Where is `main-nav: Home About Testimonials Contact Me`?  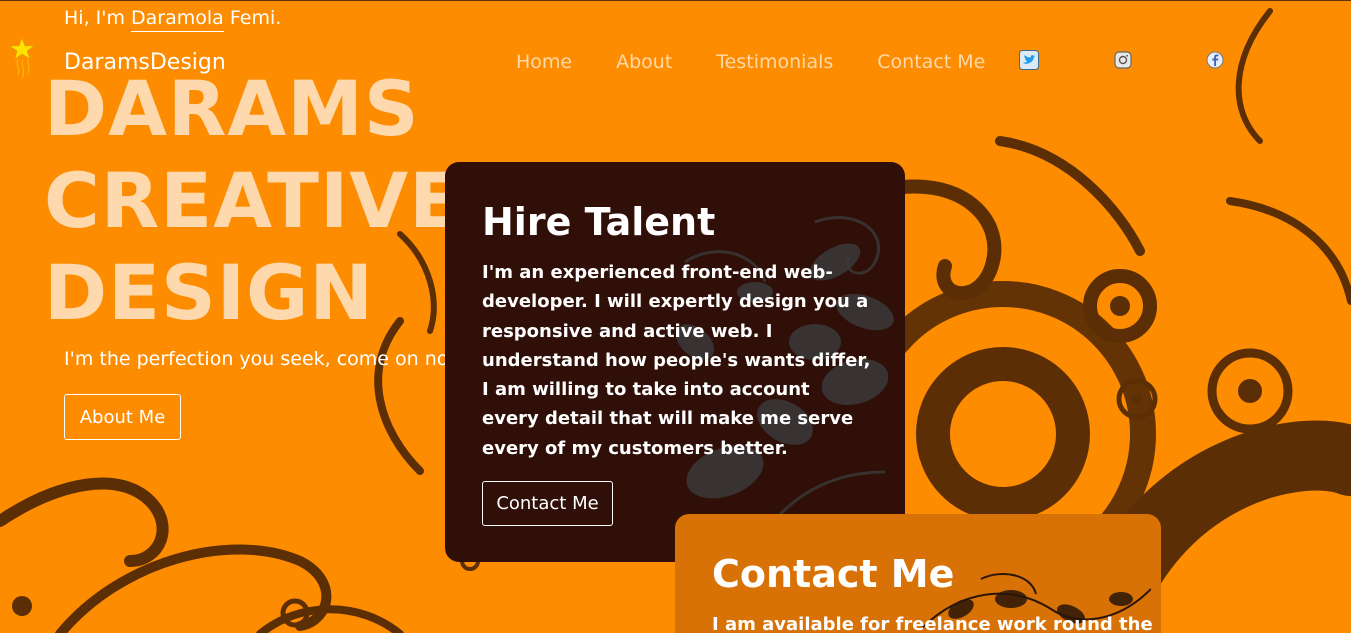 main-nav: Home About Testimonials Contact Me is located at coordinates (772, 62).